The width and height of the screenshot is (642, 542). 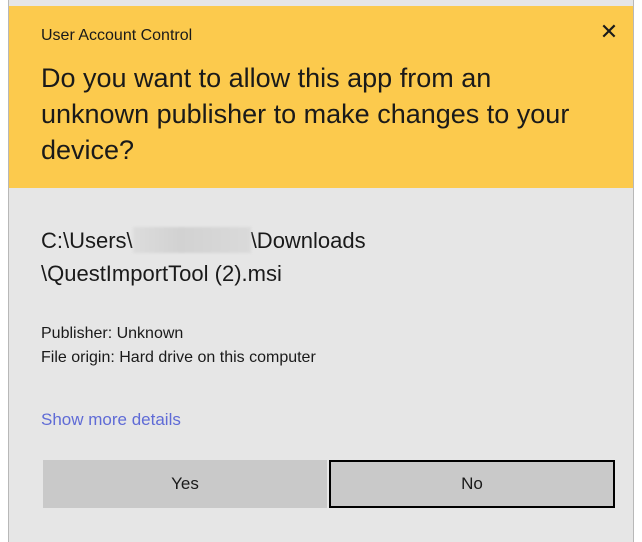 What do you see at coordinates (609, 32) in the screenshot?
I see `close-icon: ✕` at bounding box center [609, 32].